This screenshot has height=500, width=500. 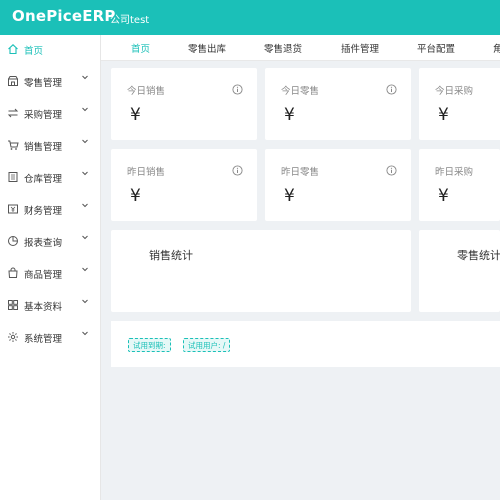 What do you see at coordinates (454, 172) in the screenshot?
I see `card-title: 昨日采购` at bounding box center [454, 172].